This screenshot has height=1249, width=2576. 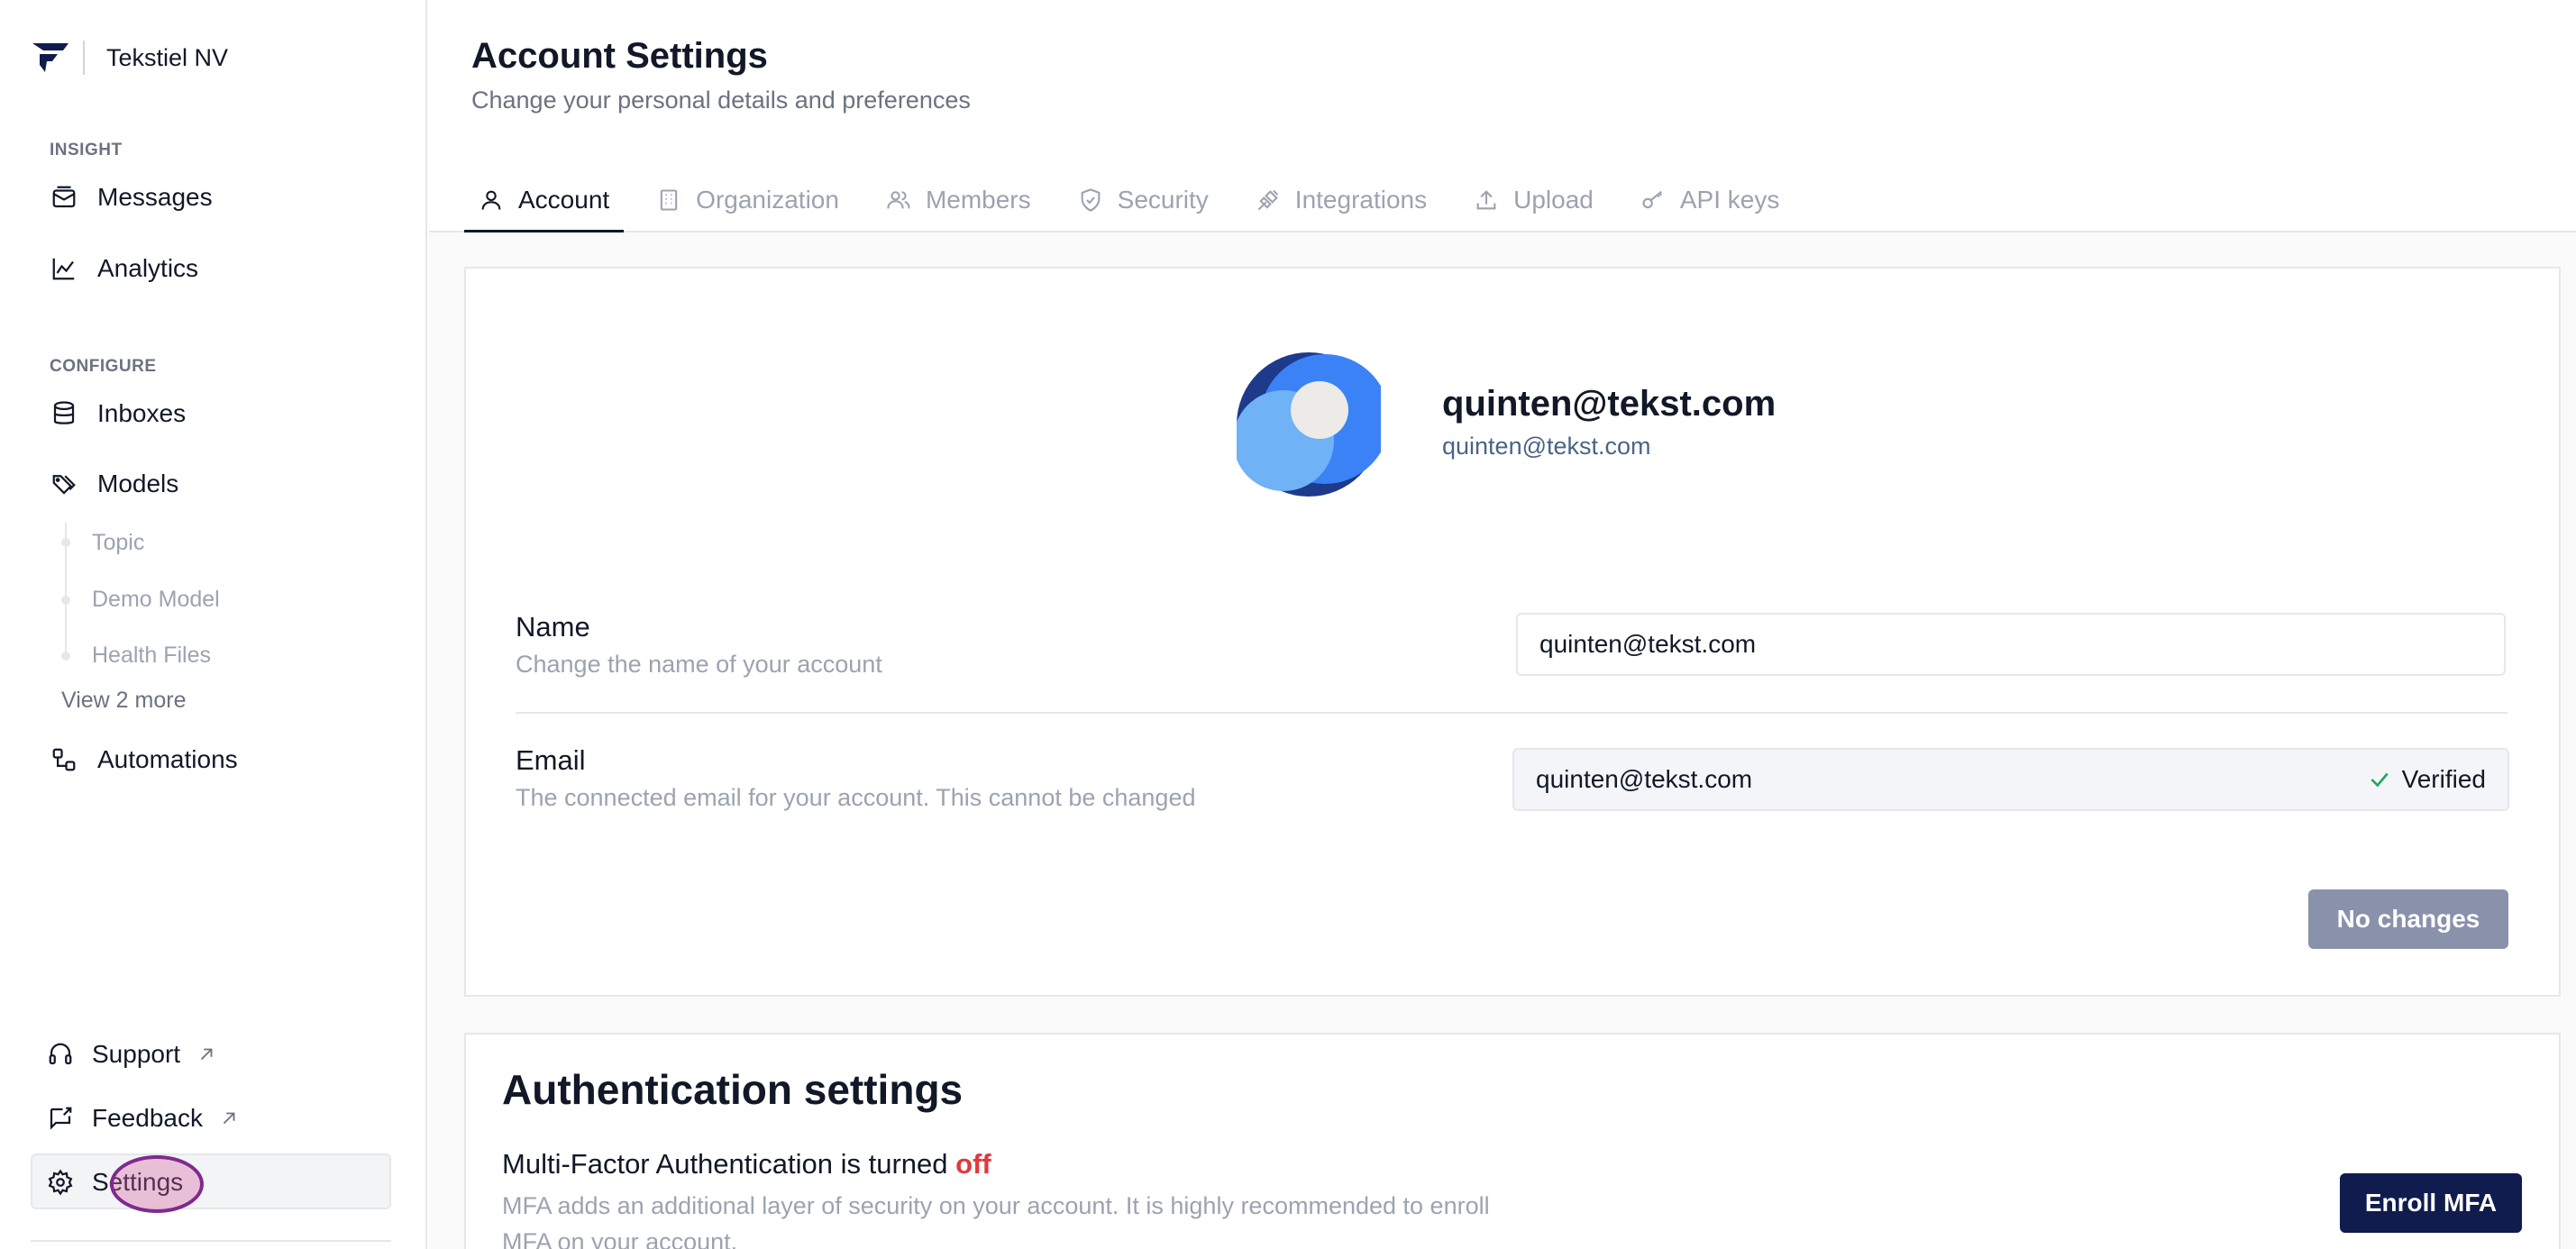 What do you see at coordinates (1268, 200) in the screenshot?
I see `plug-icon` at bounding box center [1268, 200].